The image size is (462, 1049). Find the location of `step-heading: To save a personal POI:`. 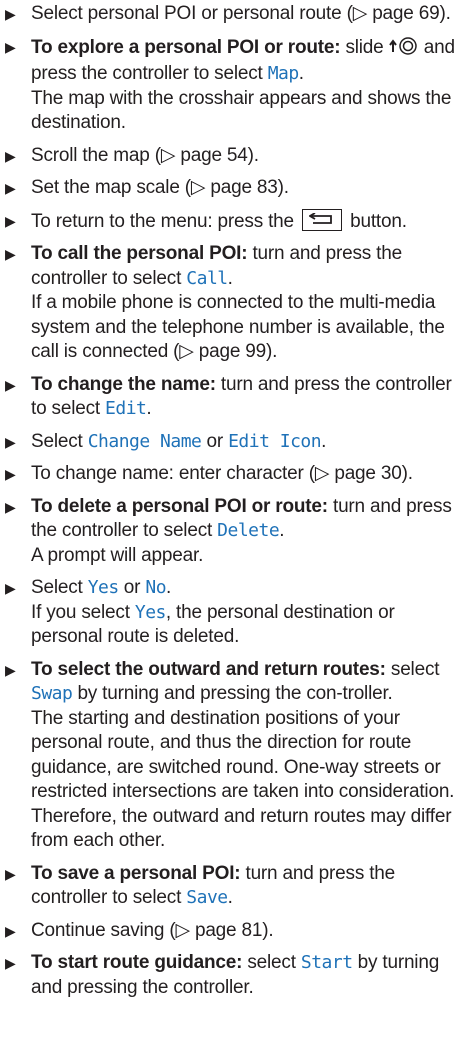

step-heading: To save a personal POI: is located at coordinates (136, 873).